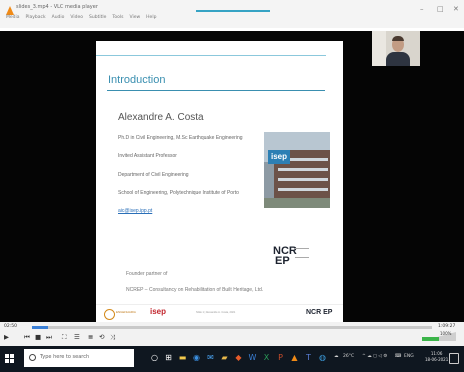 This screenshot has height=372, width=464. Describe the element at coordinates (319, 312) in the screenshot. I see `footer-ncrep-logo: NCR EP` at that location.